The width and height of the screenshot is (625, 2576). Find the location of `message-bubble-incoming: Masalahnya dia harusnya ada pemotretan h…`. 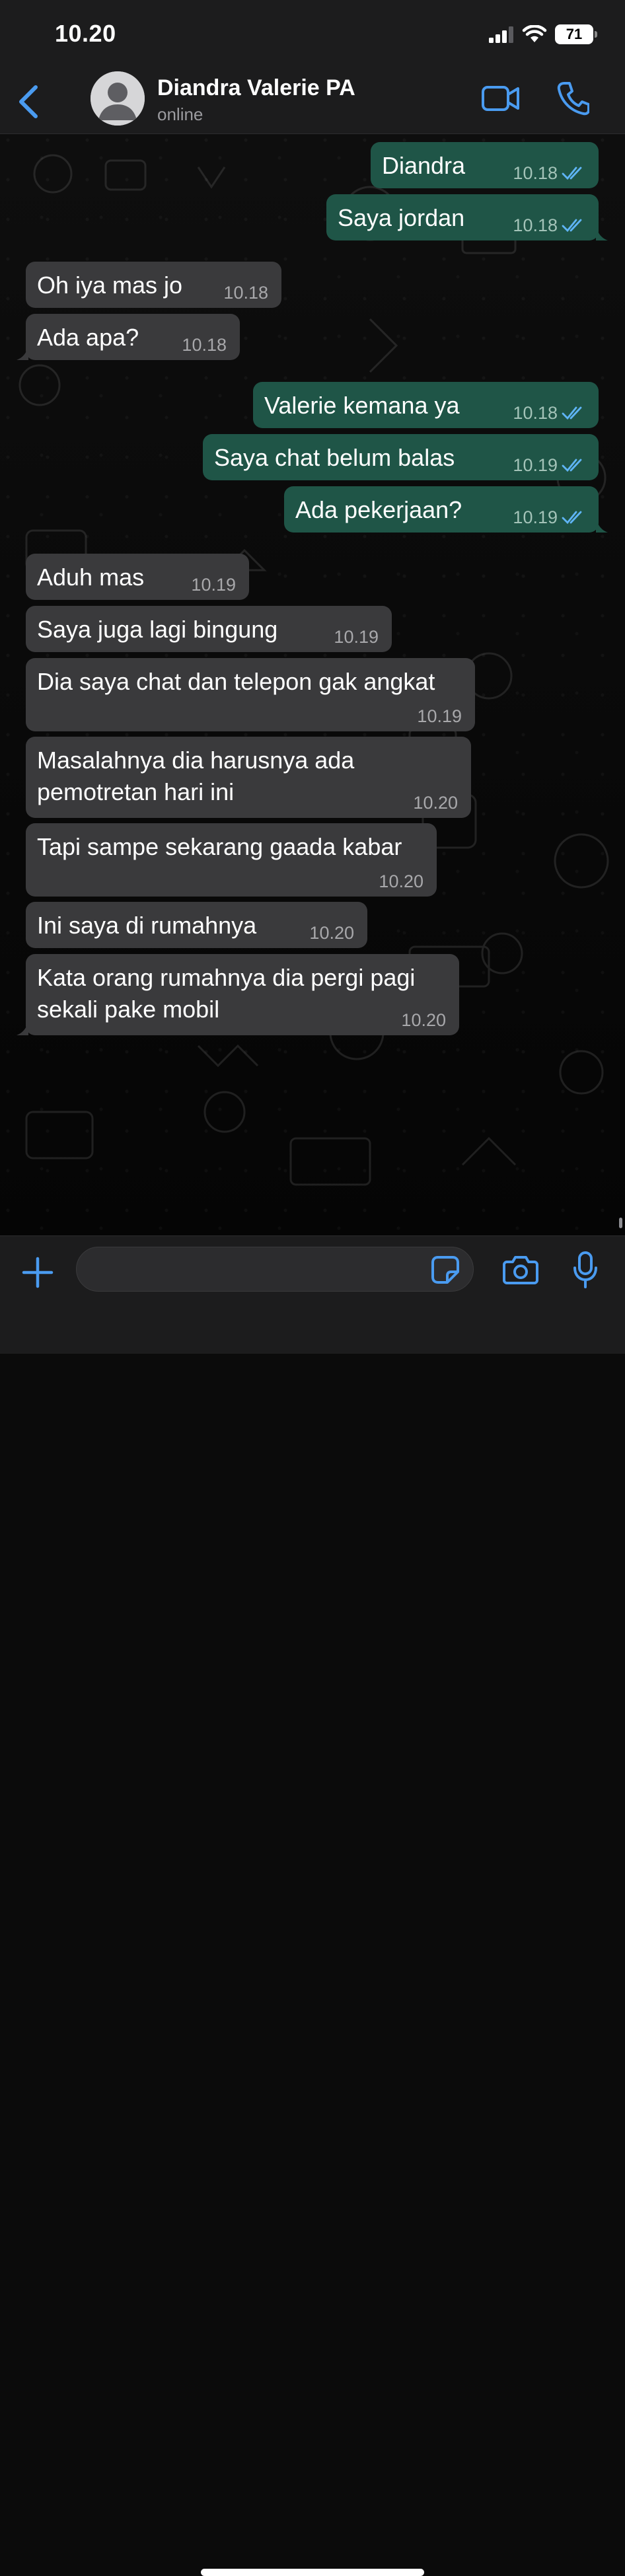

message-bubble-incoming: Masalahnya dia harusnya ada pemotretan h… is located at coordinates (249, 777).